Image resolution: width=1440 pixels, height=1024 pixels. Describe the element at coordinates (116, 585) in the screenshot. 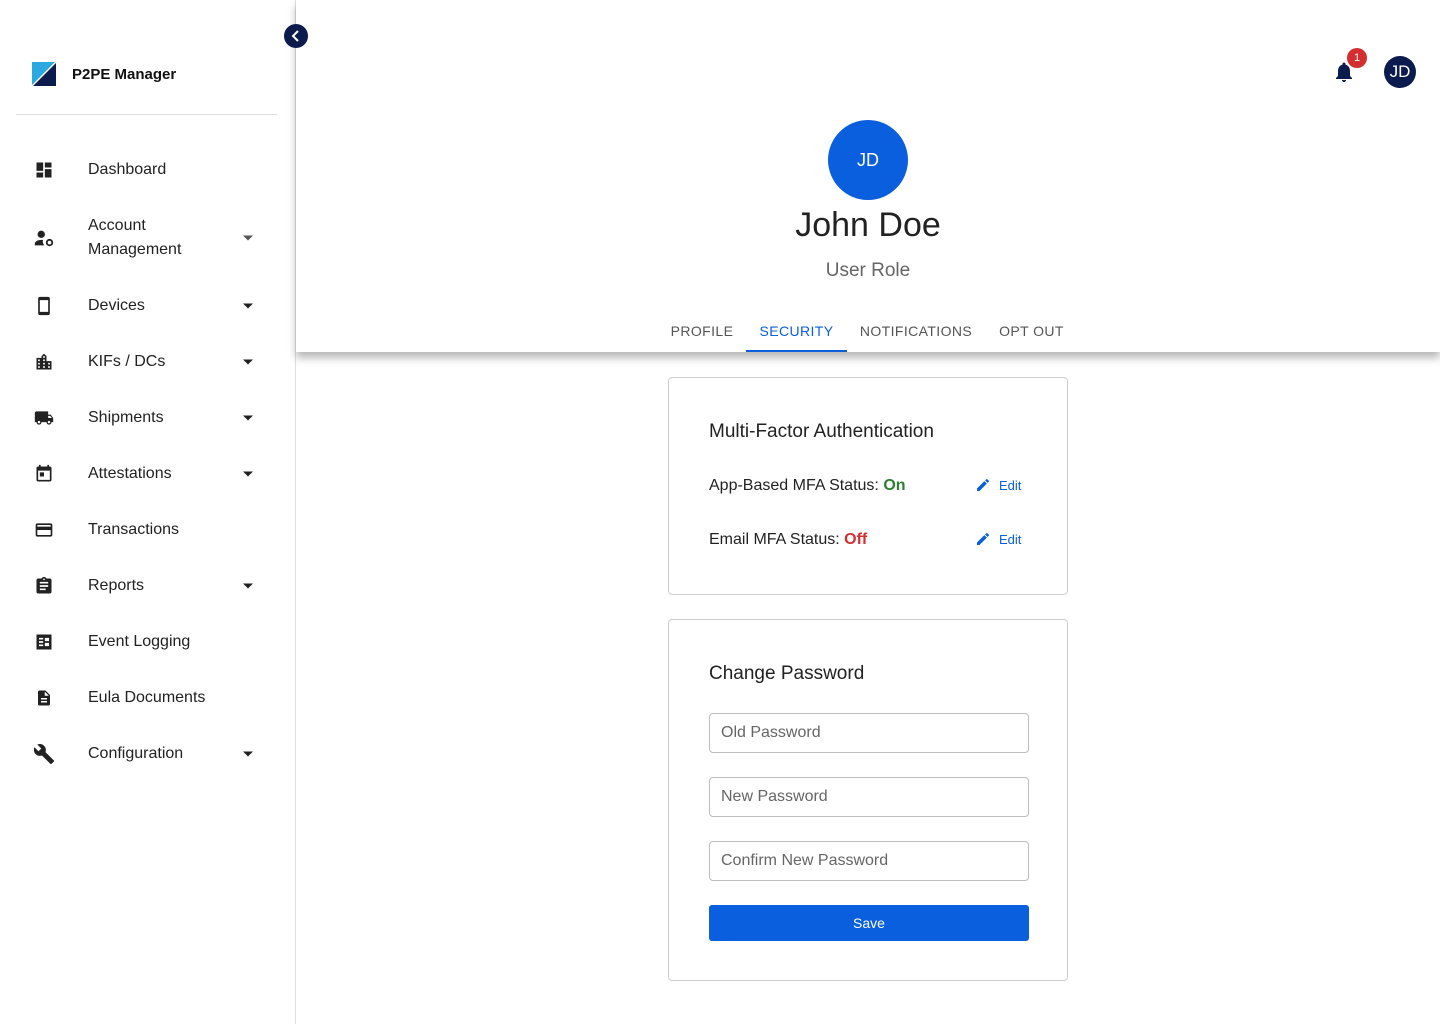

I see `sidebar-item-label: Reports` at that location.